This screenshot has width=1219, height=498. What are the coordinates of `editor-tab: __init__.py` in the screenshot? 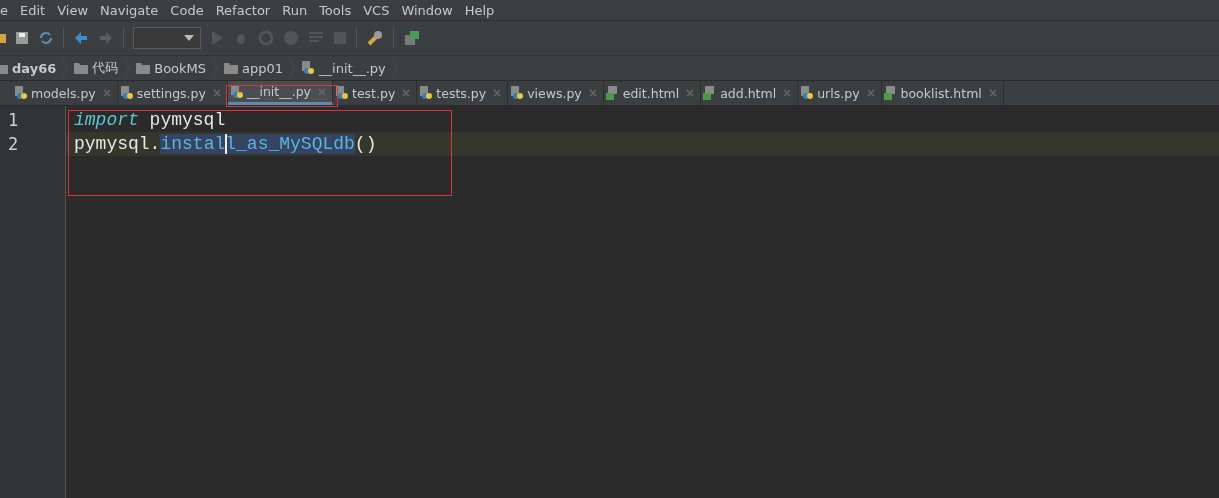 It's located at (280, 93).